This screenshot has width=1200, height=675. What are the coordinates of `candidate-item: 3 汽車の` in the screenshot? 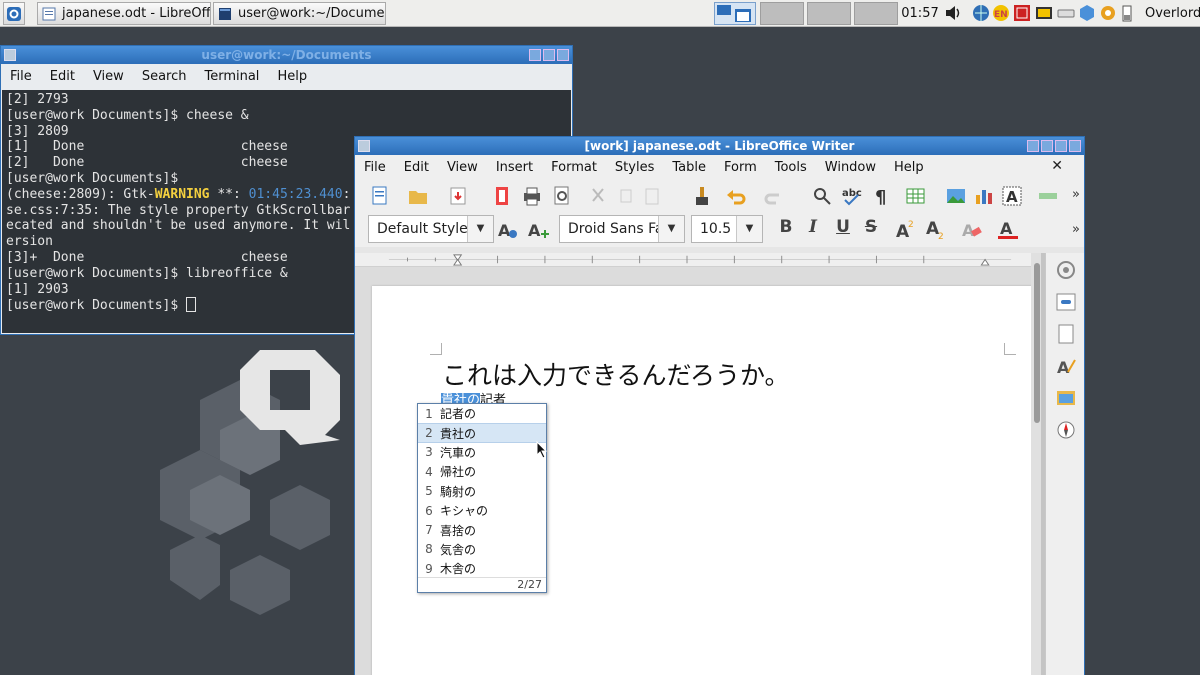 It's located at (482, 452).